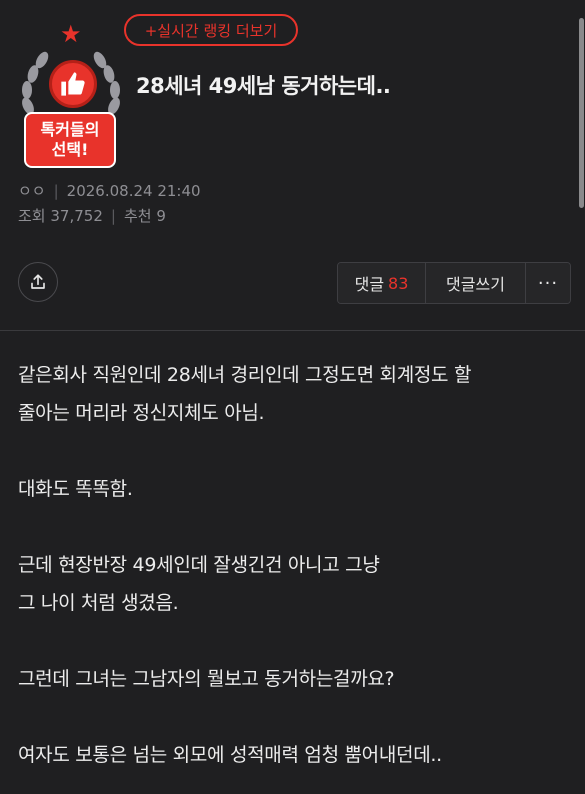 Image resolution: width=585 pixels, height=794 pixels. What do you see at coordinates (230, 755) in the screenshot?
I see `body-line: 여자도 보통은 넘는 외모에 성적매력 엄청 뿜어내던데..` at bounding box center [230, 755].